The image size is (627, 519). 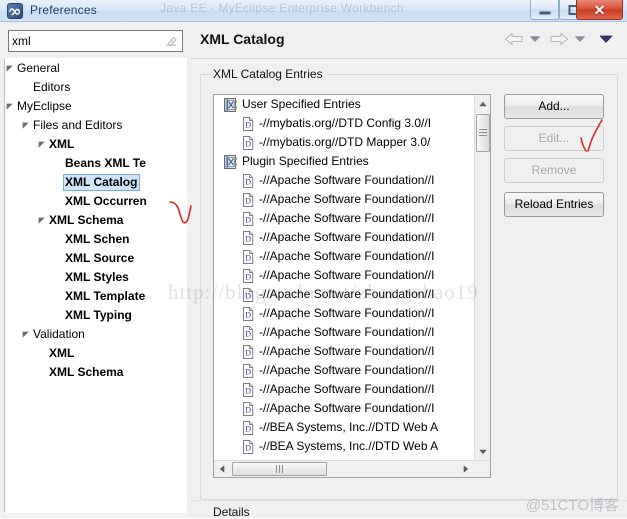 What do you see at coordinates (344, 104) in the screenshot?
I see `catalog-group-row: User Specified Entries` at bounding box center [344, 104].